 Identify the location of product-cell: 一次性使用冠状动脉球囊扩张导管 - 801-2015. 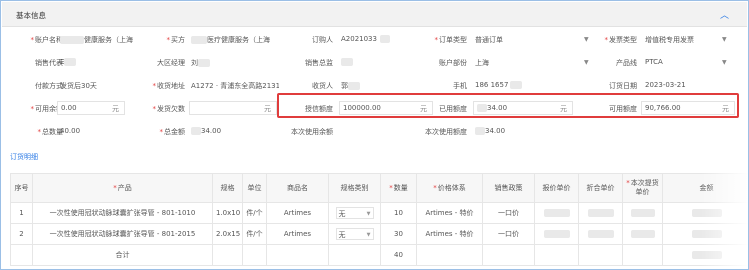
(122, 234).